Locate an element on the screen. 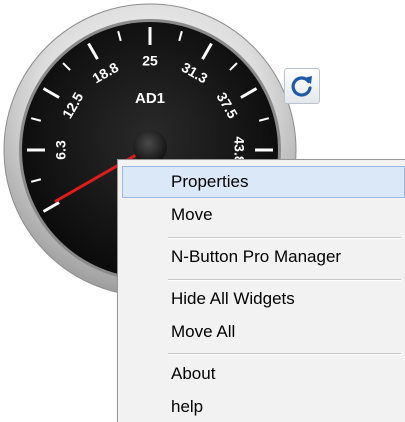  menu-item-about: About is located at coordinates (263, 374).